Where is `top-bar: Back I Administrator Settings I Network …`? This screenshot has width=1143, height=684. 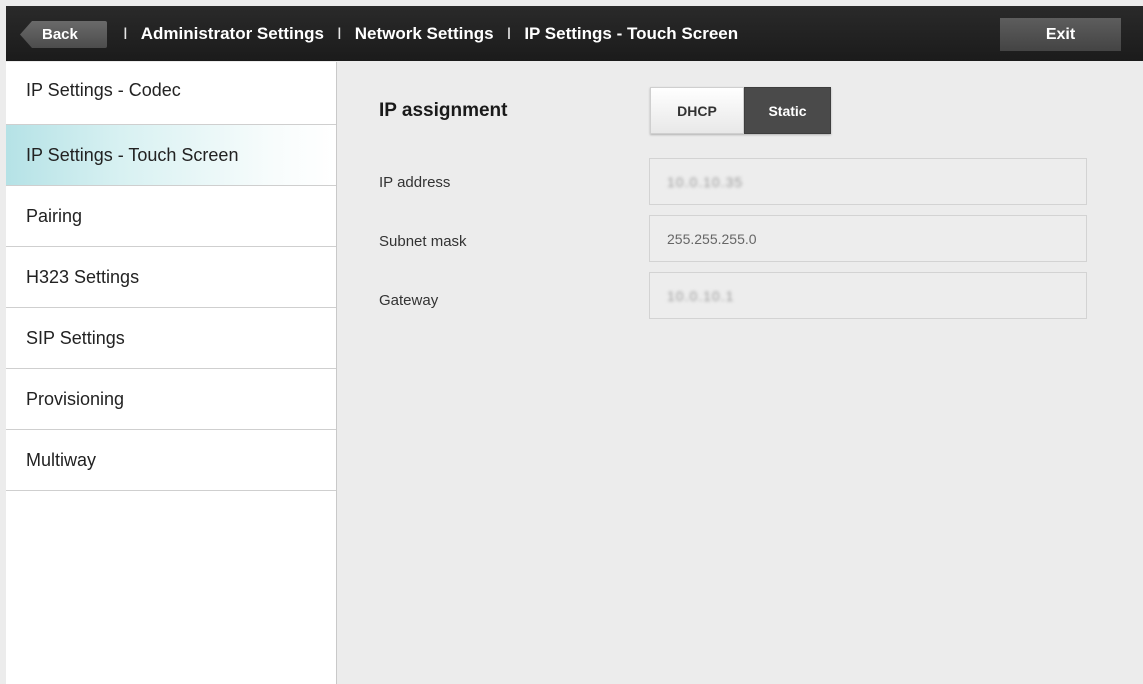 top-bar: Back I Administrator Settings I Network … is located at coordinates (574, 33).